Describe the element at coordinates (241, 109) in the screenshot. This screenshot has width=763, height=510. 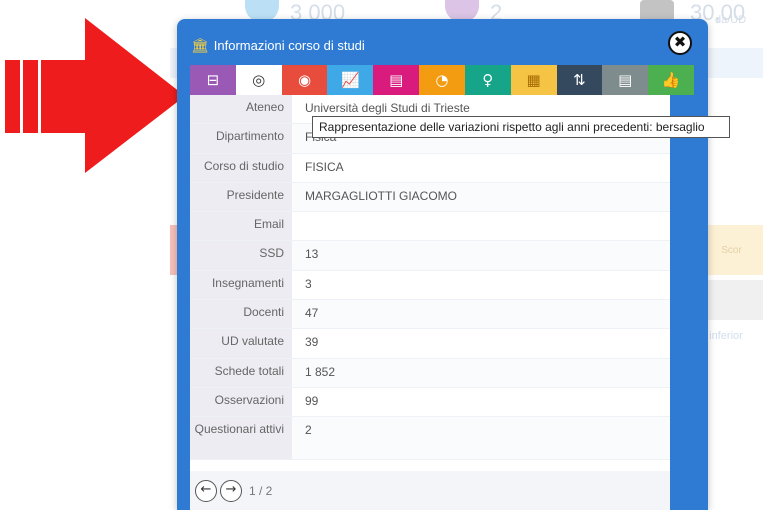
I see `row-label: Ateneo` at that location.